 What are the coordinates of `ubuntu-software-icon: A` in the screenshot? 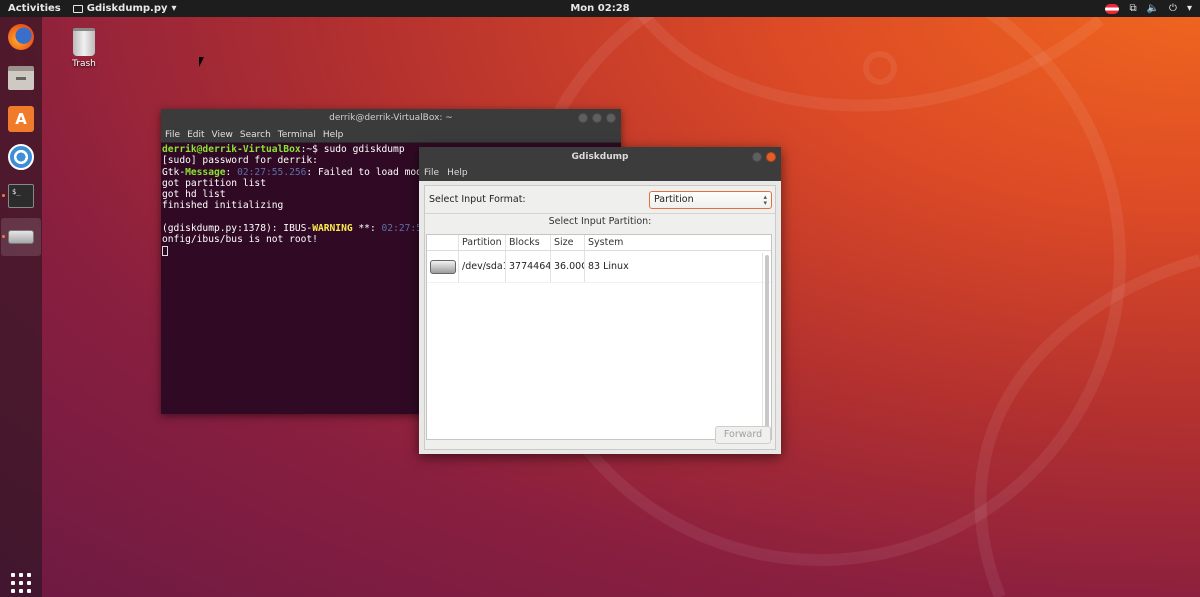 It's located at (21, 119).